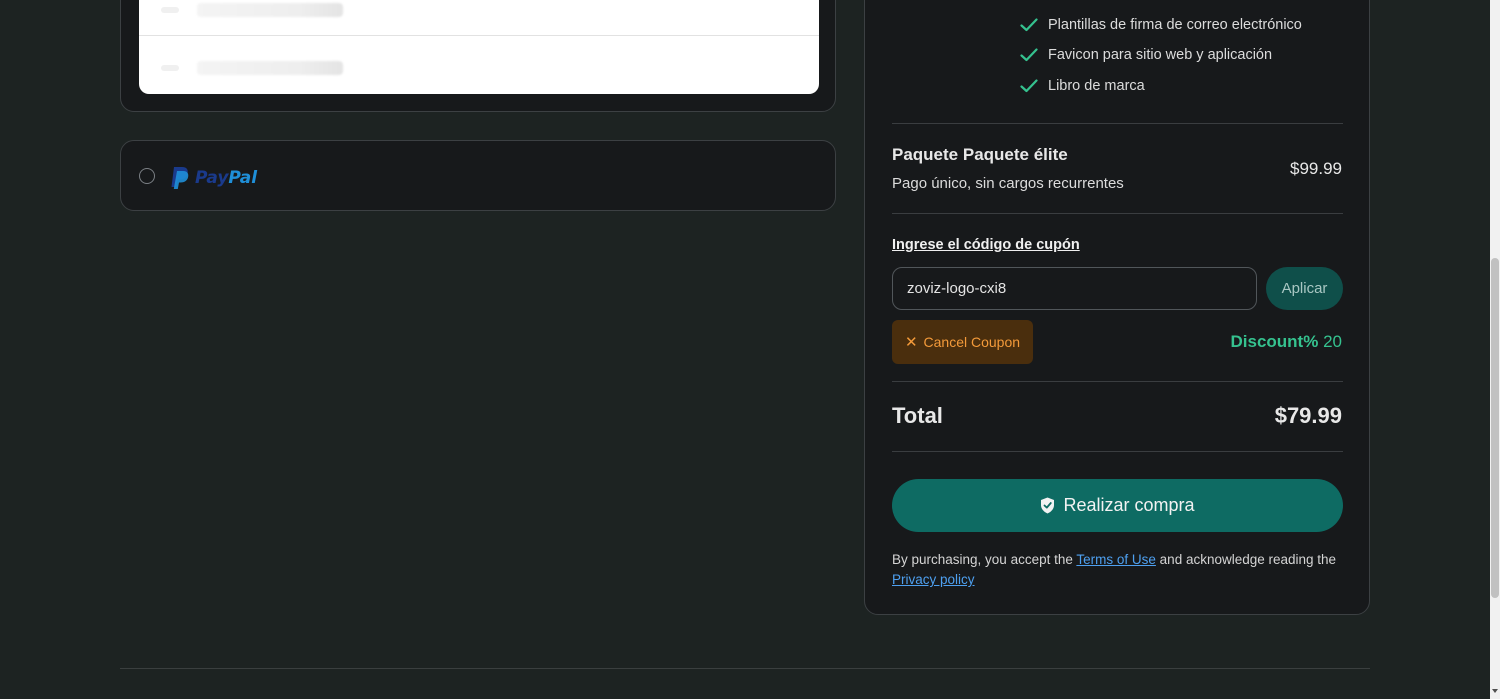 Image resolution: width=1500 pixels, height=699 pixels. What do you see at coordinates (1495, 428) in the screenshot?
I see `scrollbar-thumb` at bounding box center [1495, 428].